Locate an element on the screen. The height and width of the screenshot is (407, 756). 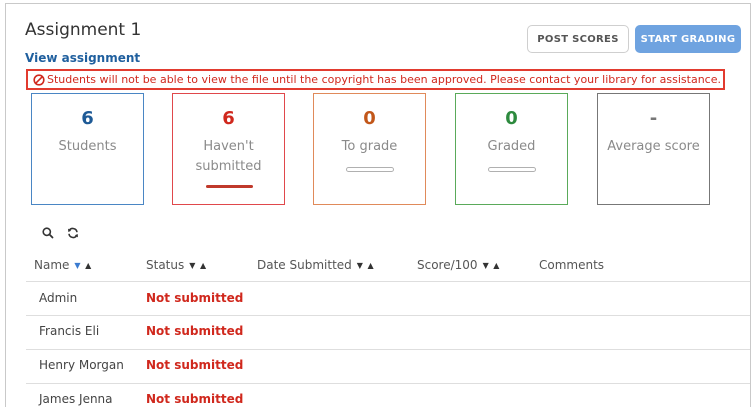
prohibited-icon is located at coordinates (39, 79).